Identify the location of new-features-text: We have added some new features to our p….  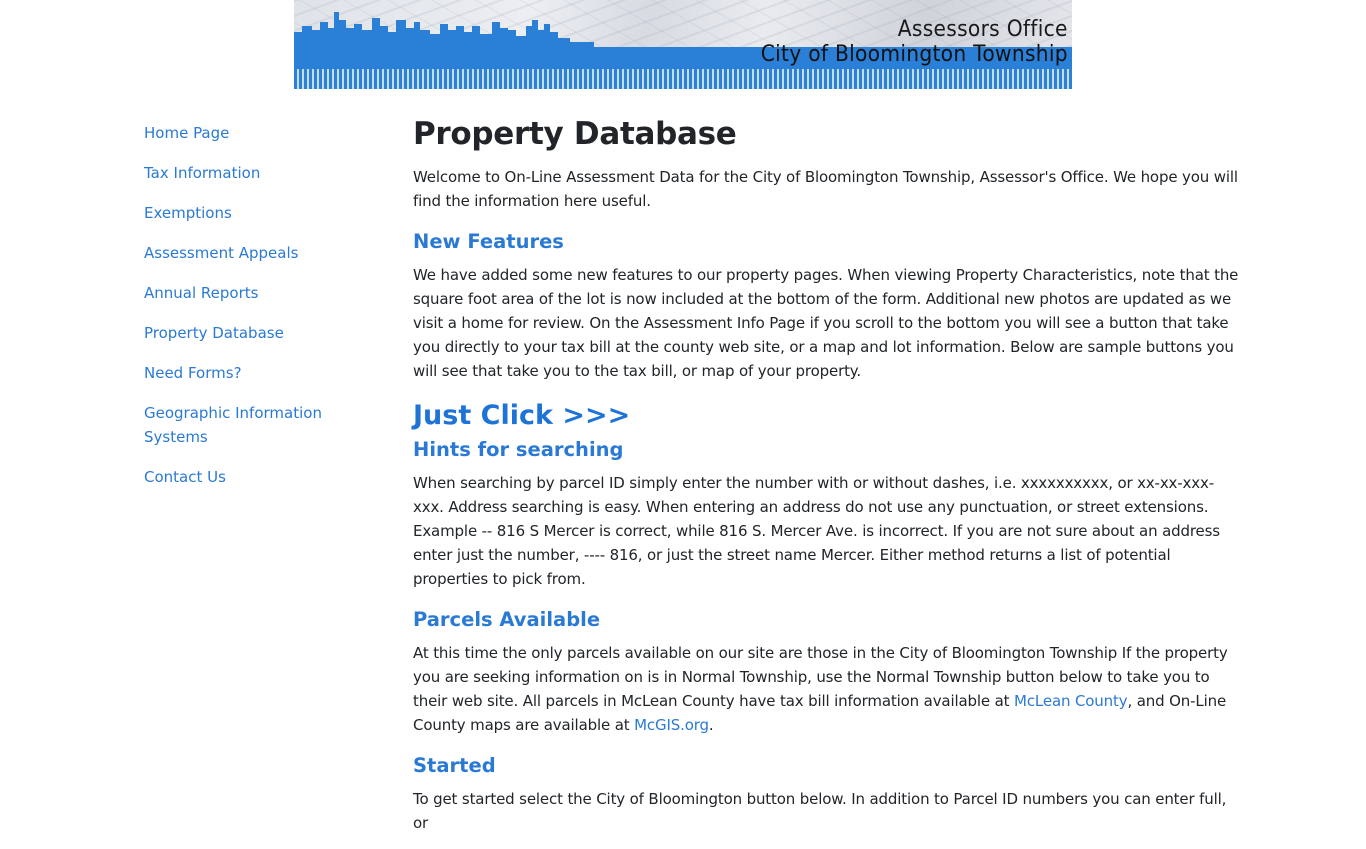
(826, 323).